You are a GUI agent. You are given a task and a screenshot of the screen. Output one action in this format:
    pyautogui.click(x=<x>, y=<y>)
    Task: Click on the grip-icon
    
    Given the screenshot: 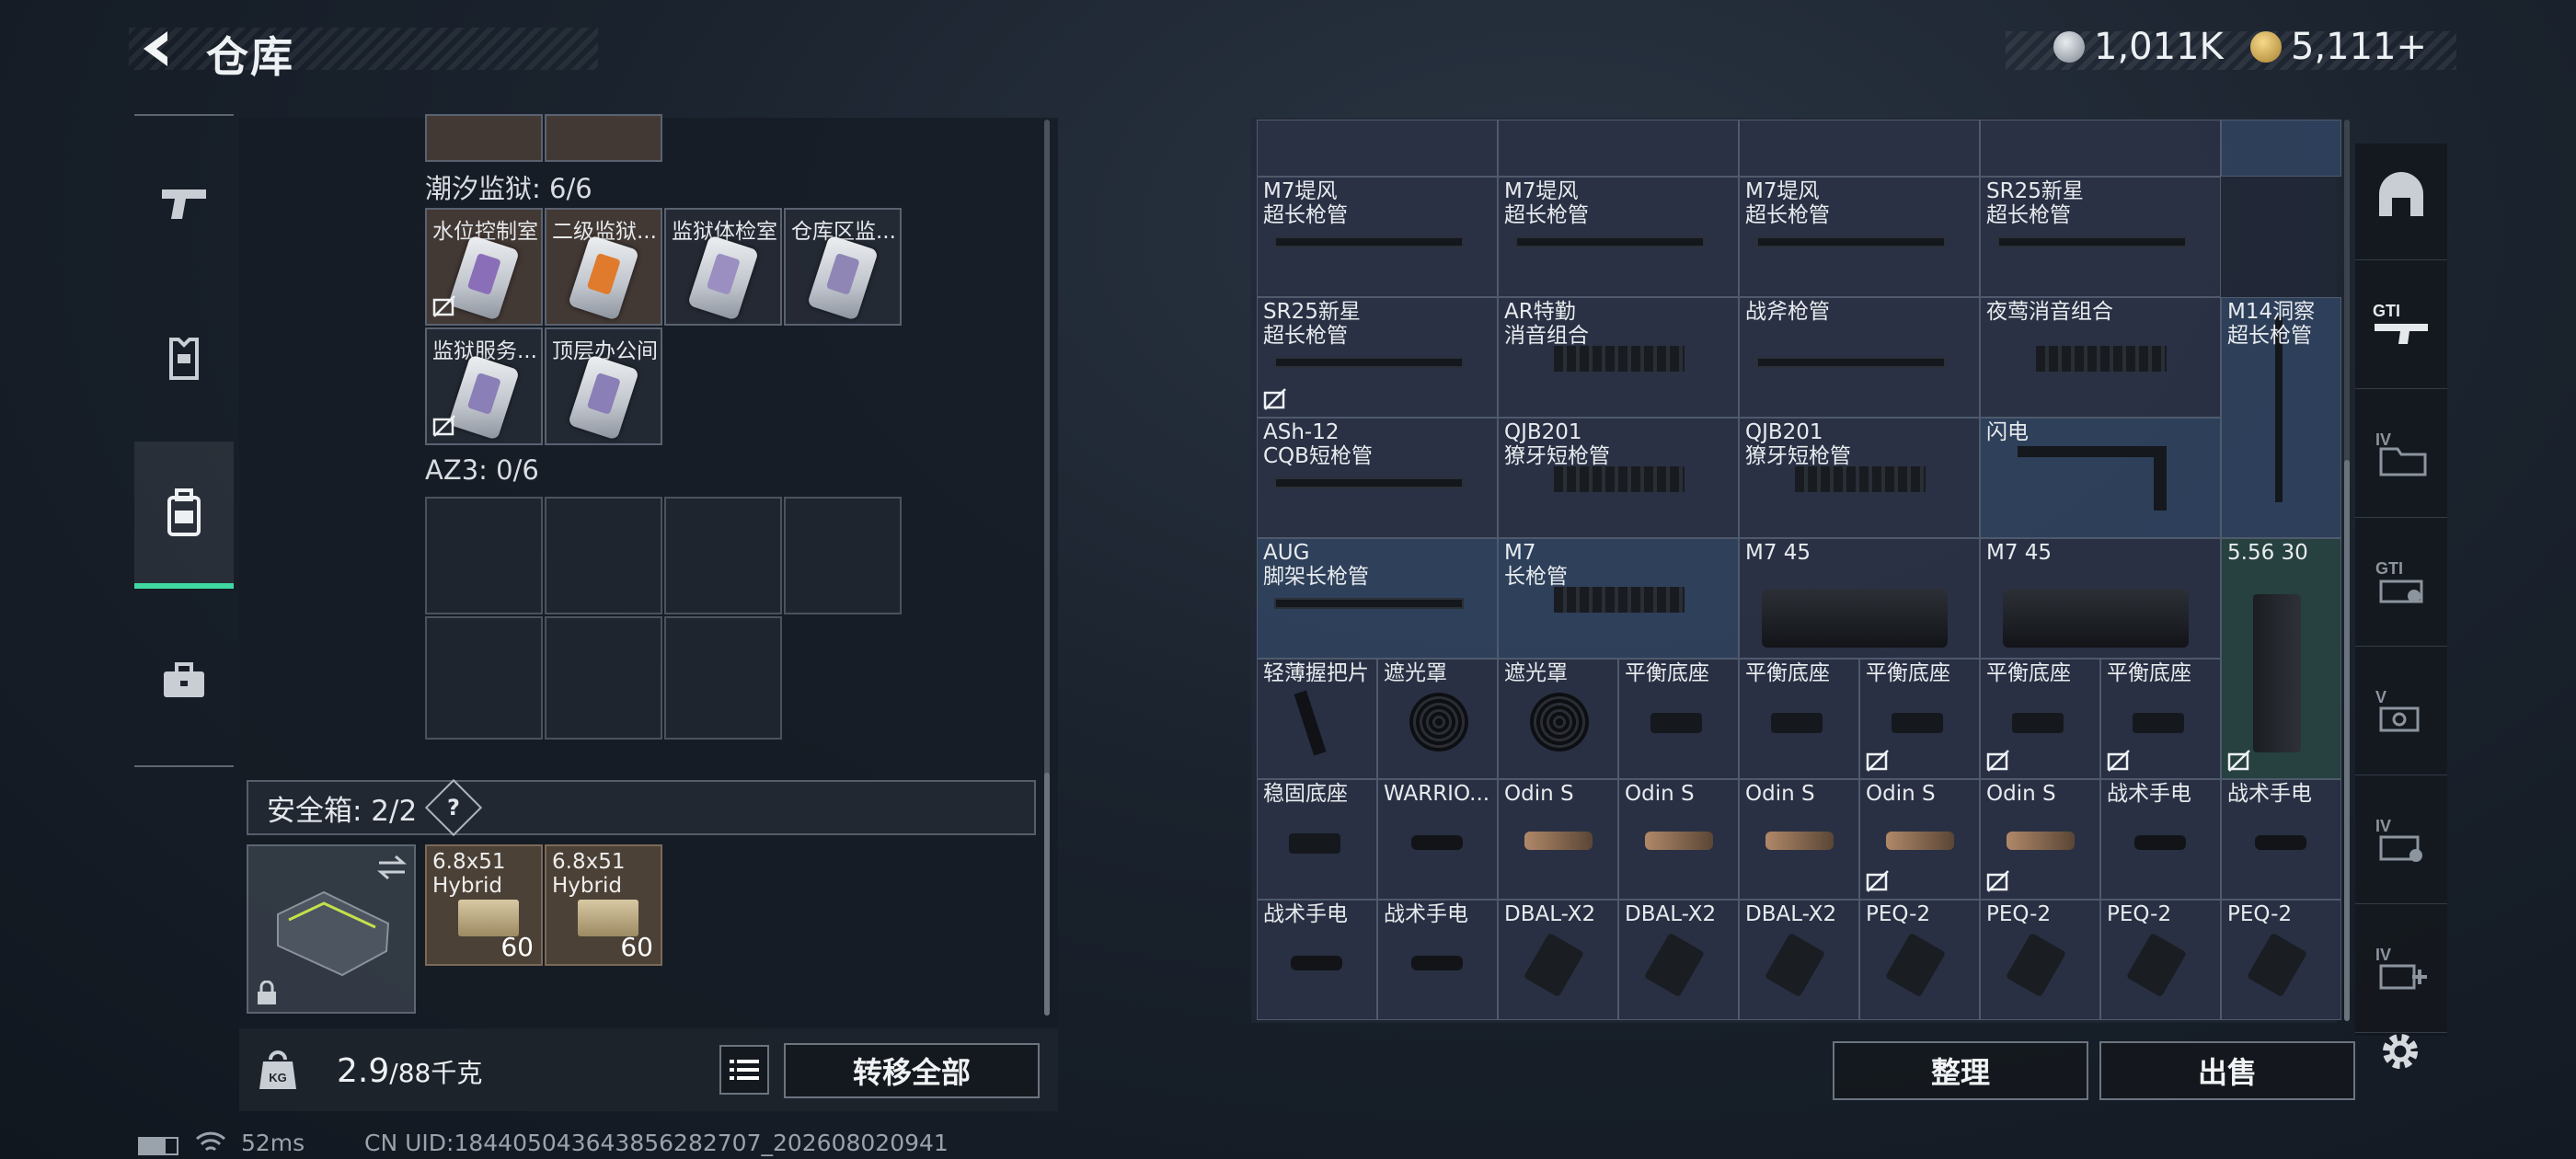 What is the action you would take?
    pyautogui.click(x=1310, y=723)
    